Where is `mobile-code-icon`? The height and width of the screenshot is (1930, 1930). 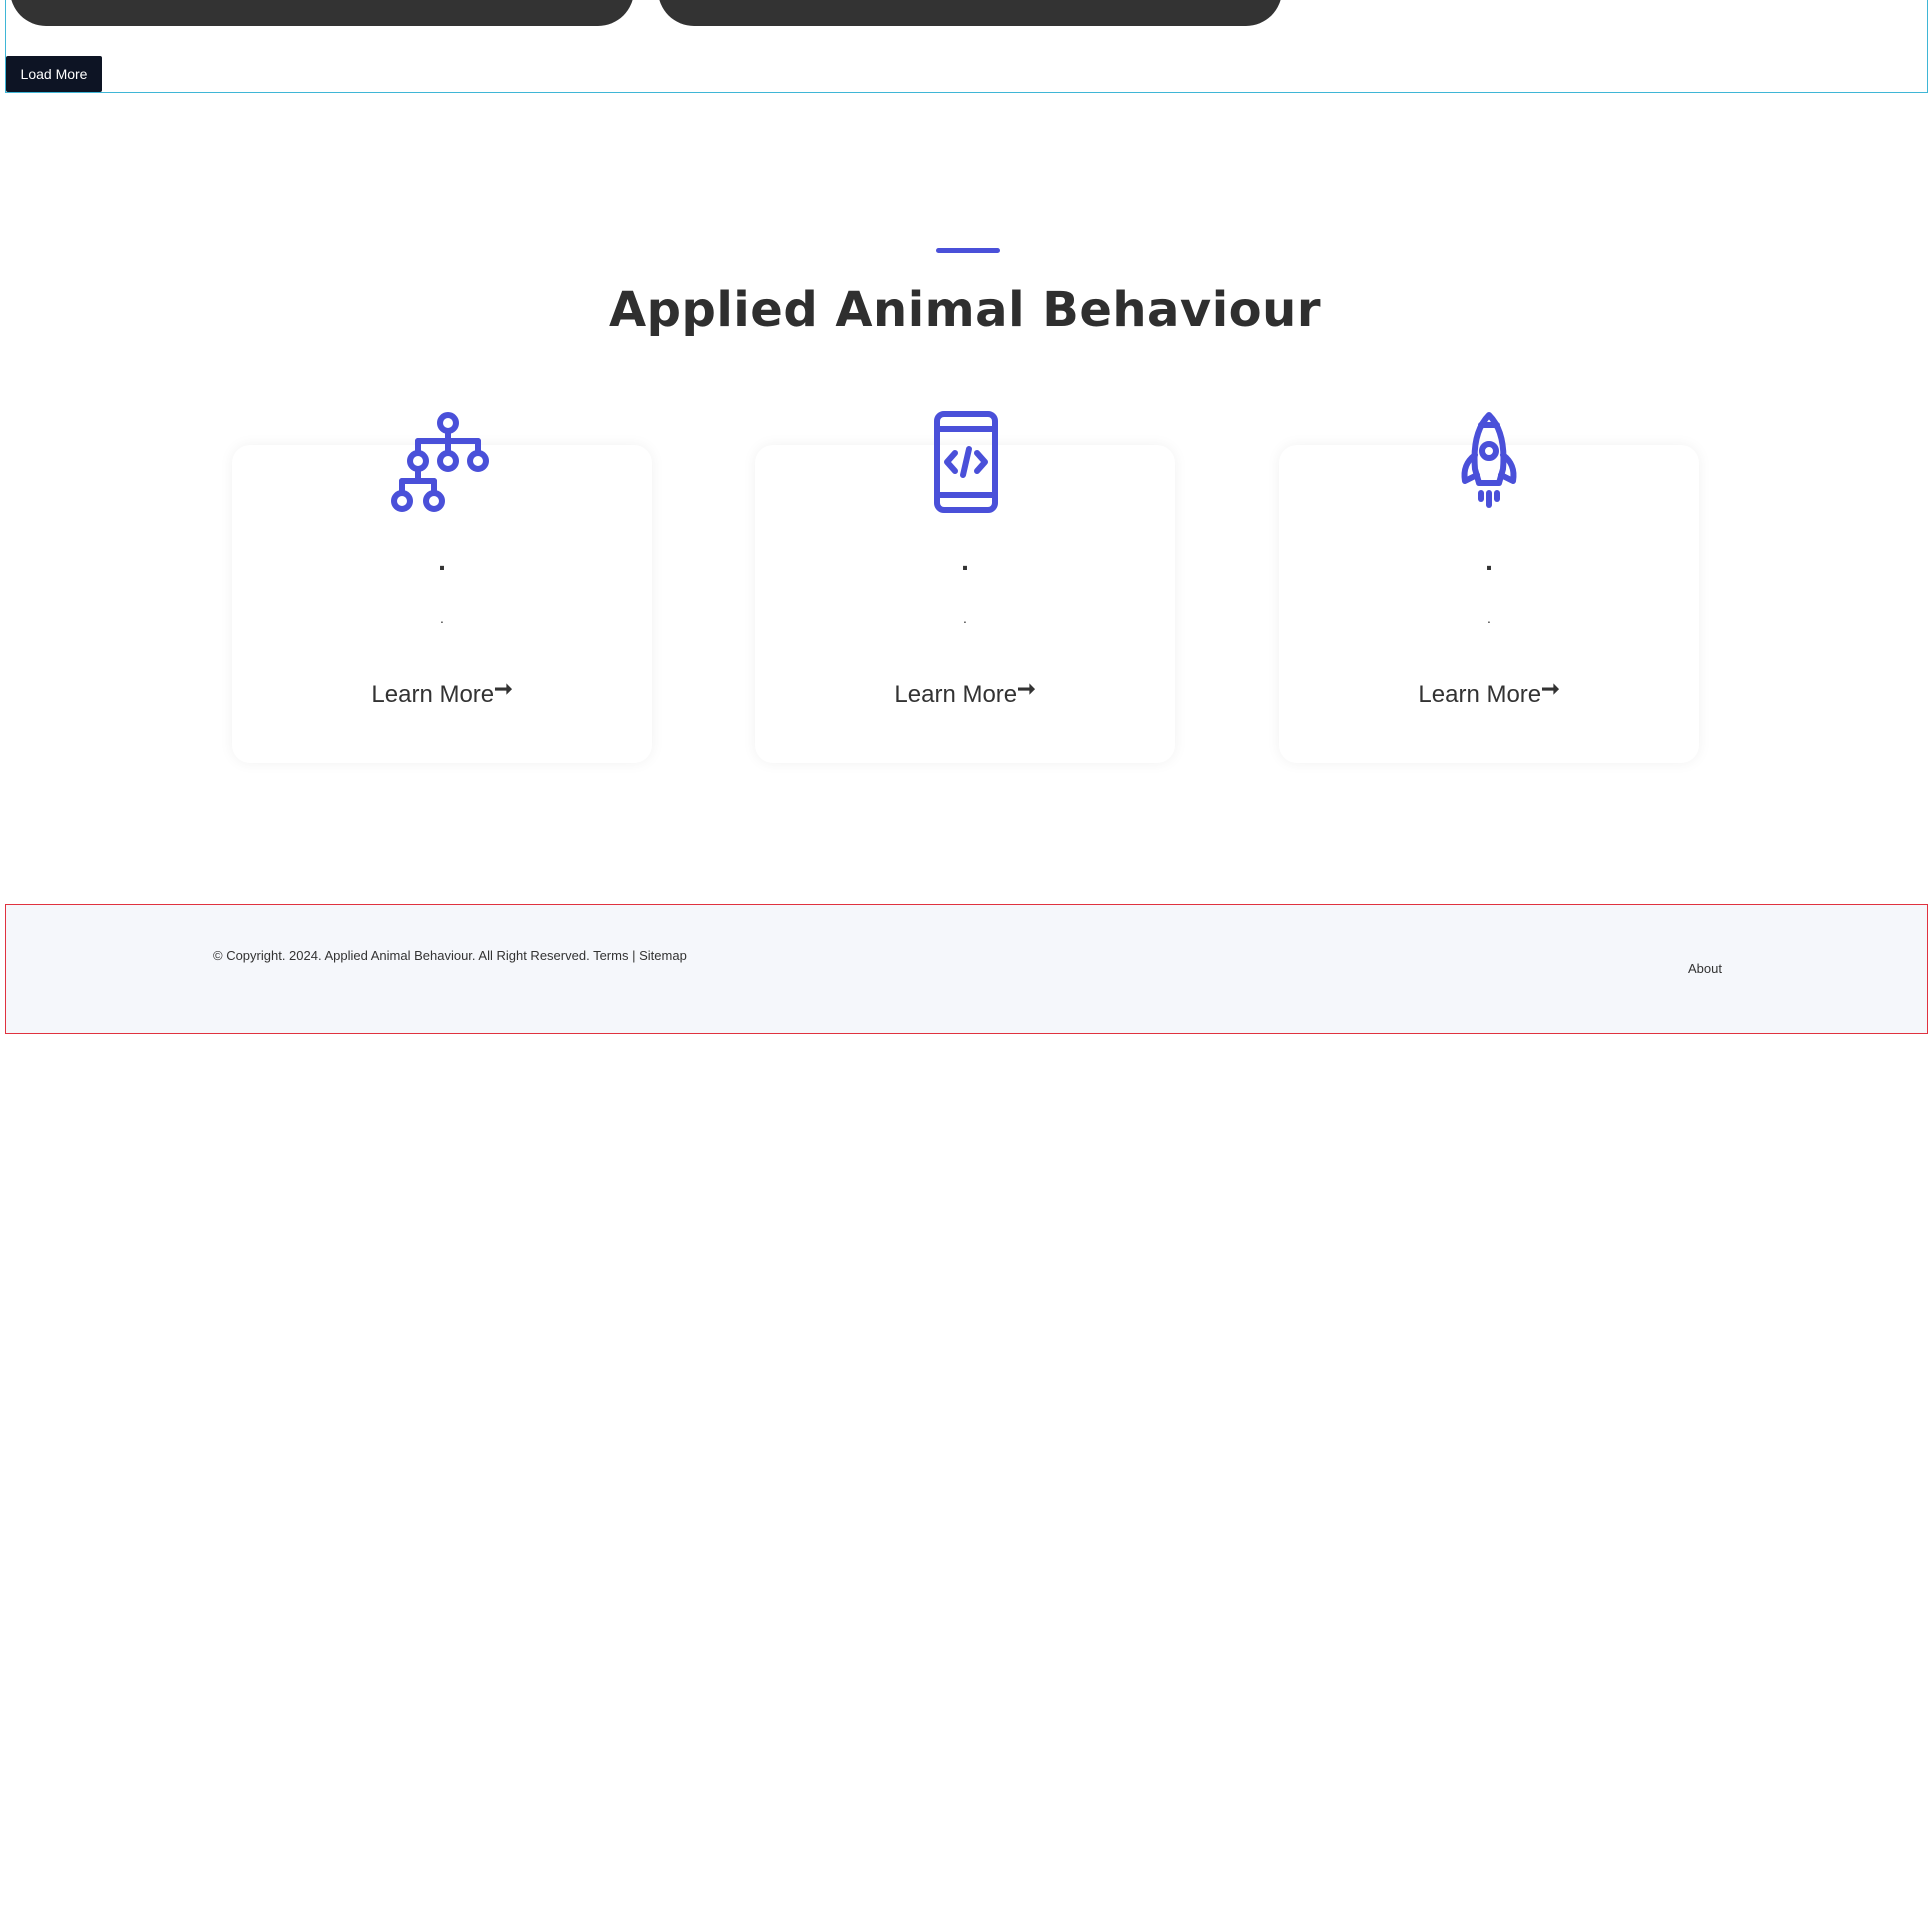
mobile-code-icon is located at coordinates (965, 463).